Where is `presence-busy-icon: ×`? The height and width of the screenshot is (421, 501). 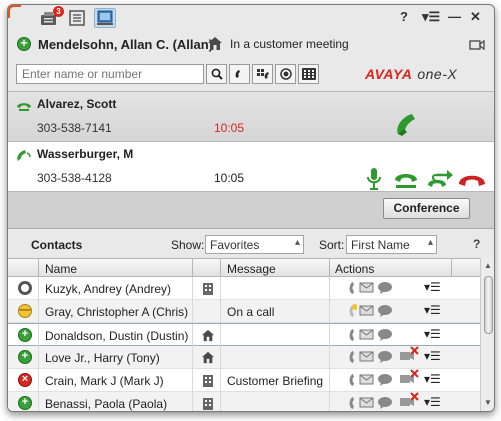 presence-busy-icon: × is located at coordinates (25, 380).